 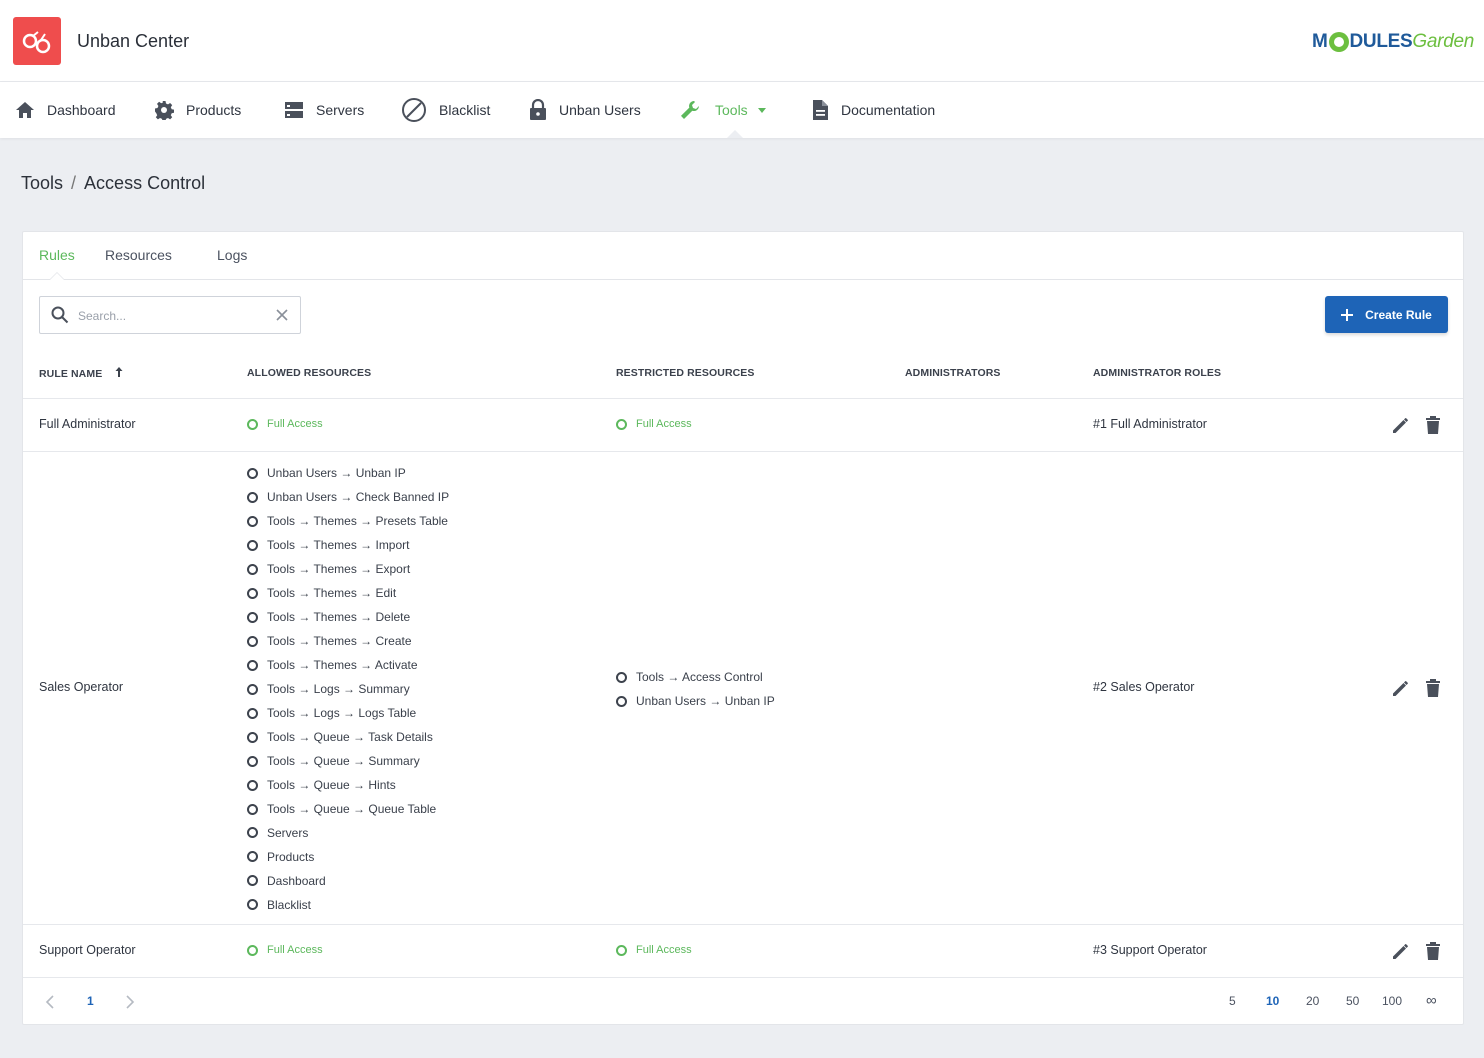 I want to click on search-icon, so click(x=60, y=315).